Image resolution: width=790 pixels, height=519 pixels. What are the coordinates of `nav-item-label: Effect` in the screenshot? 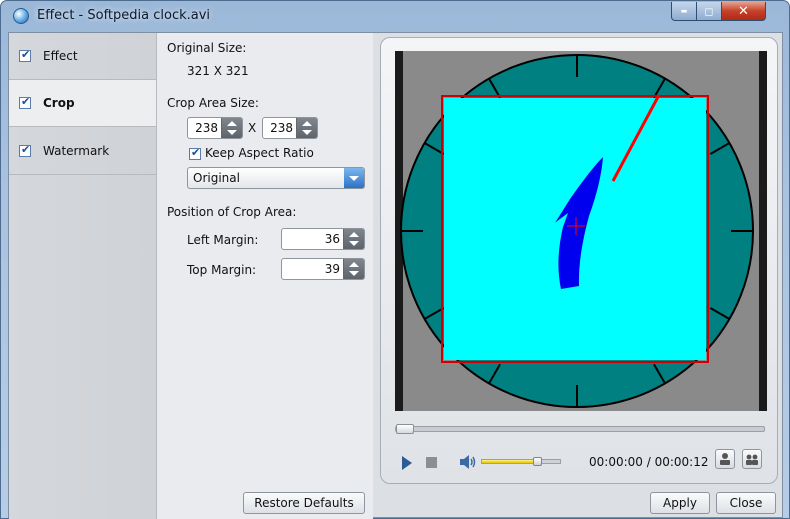 It's located at (60, 56).